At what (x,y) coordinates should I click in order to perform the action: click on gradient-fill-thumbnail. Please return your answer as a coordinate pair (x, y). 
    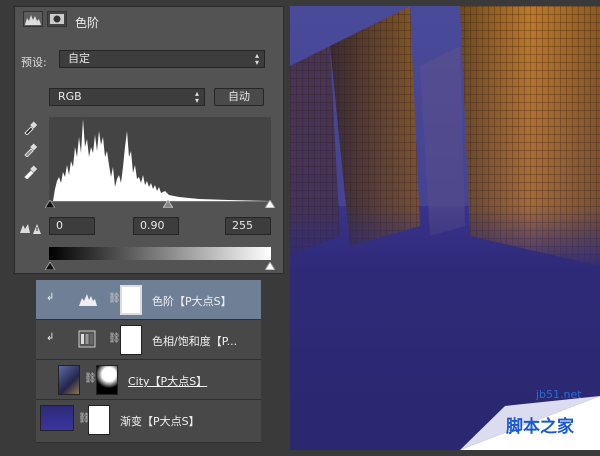
    Looking at the image, I should click on (57, 418).